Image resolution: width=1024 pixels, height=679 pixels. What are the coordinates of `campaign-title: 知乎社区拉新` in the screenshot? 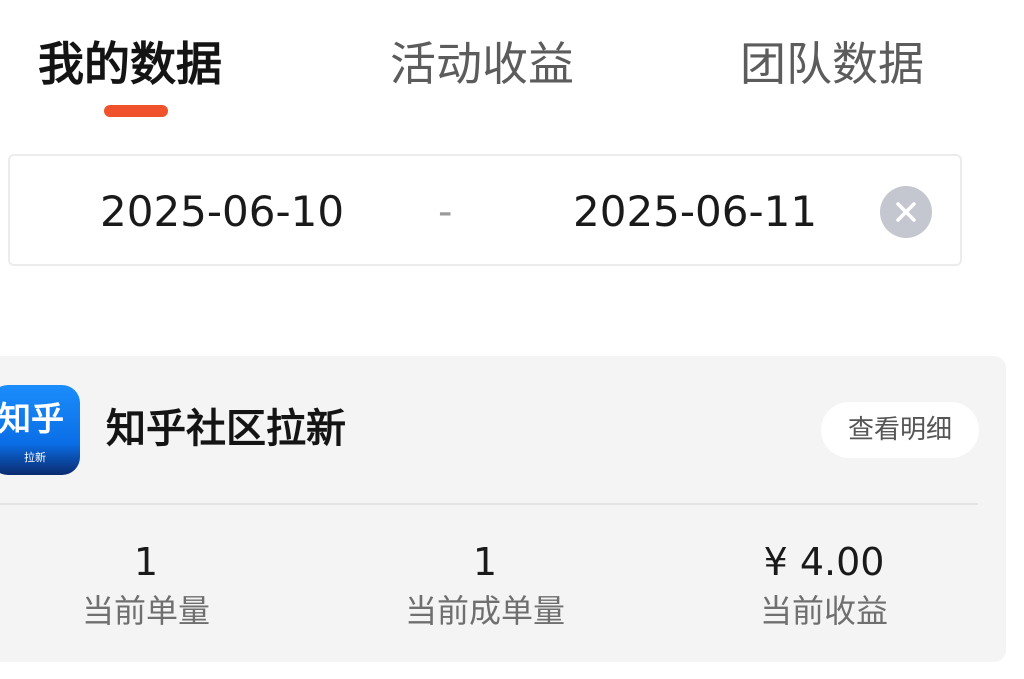 It's located at (226, 429).